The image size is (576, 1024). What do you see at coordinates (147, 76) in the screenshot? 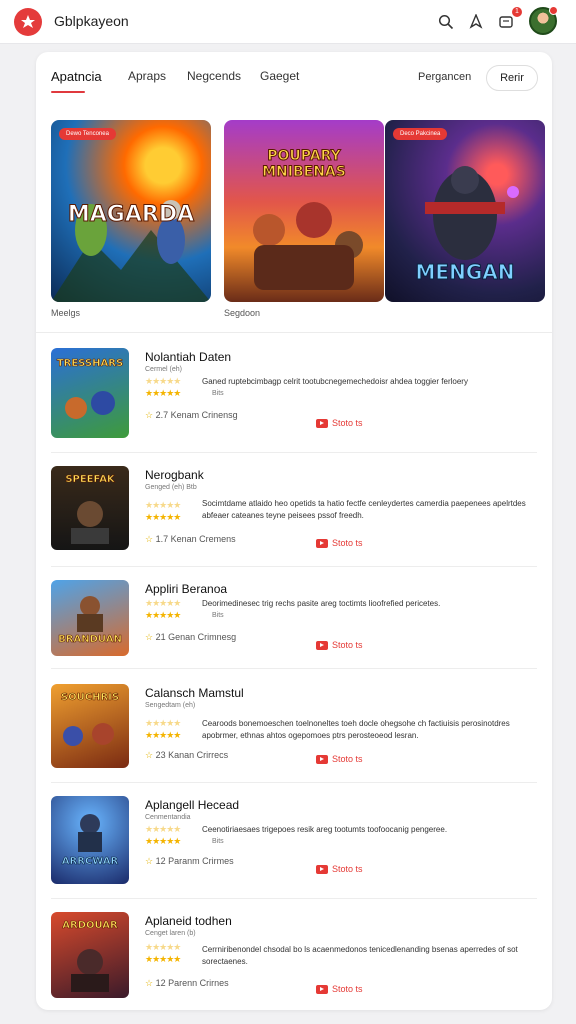
I see `tab-apraps: Apraps` at bounding box center [147, 76].